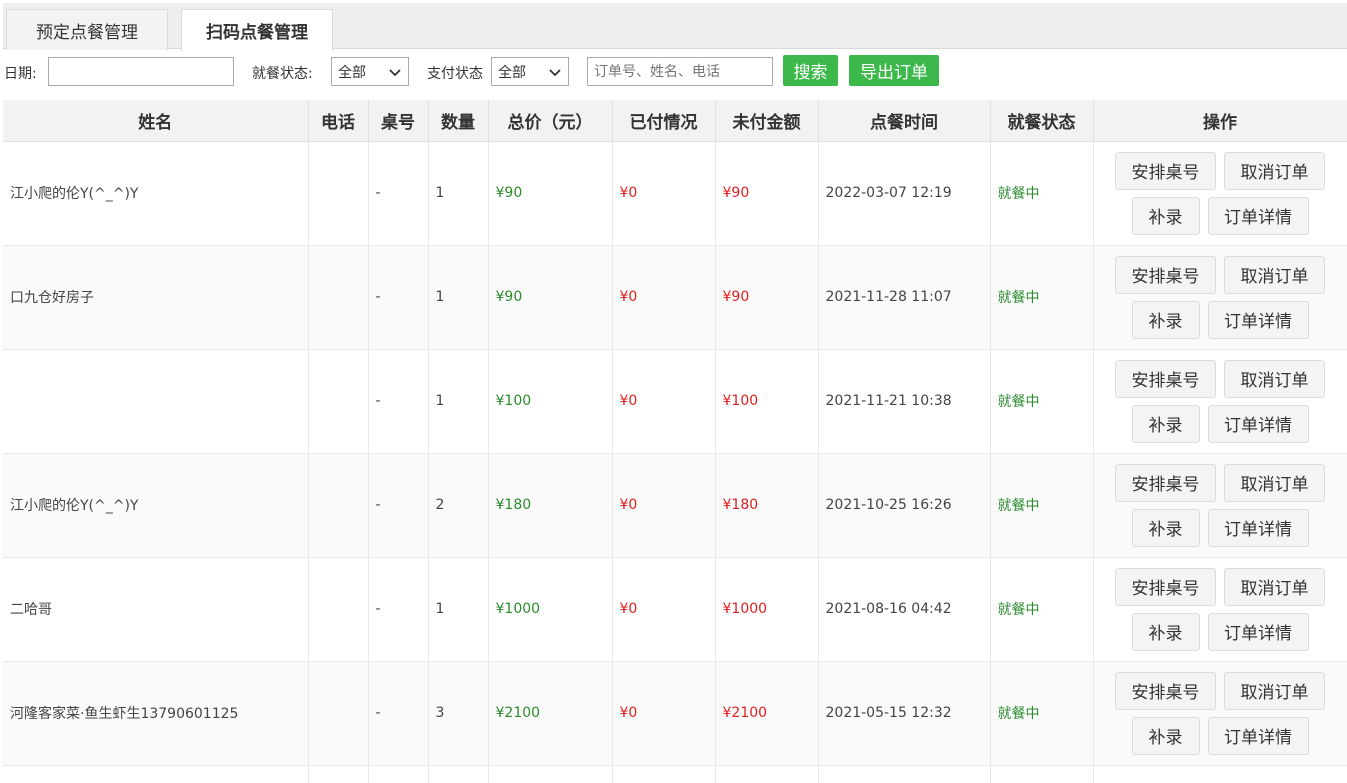 The image size is (1347, 783). What do you see at coordinates (455, 74) in the screenshot?
I see `pay-status-label: 支付状态` at bounding box center [455, 74].